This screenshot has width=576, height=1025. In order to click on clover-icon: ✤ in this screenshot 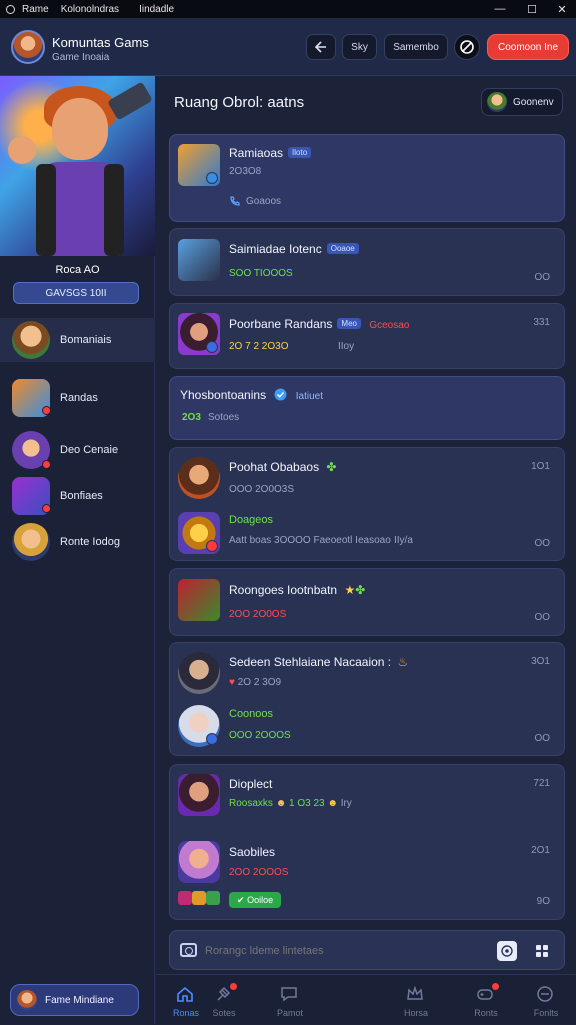, I will do `click(331, 467)`.